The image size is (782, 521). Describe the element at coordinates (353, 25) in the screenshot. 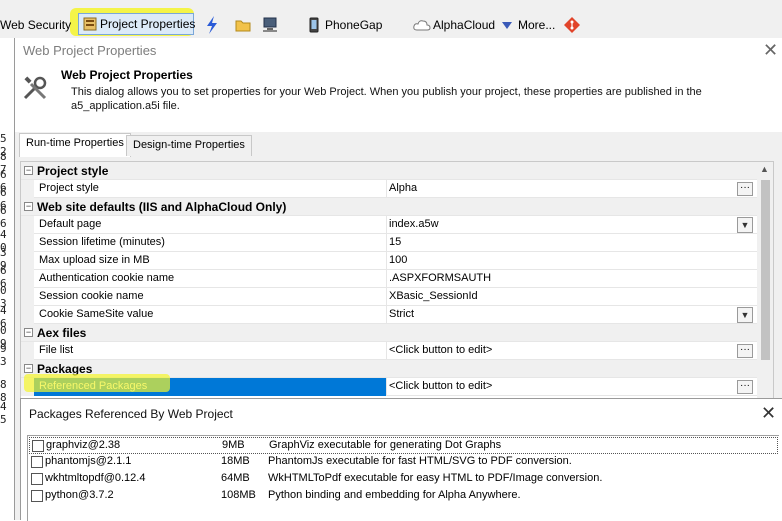

I see `phonegap-button: PhoneGap` at that location.